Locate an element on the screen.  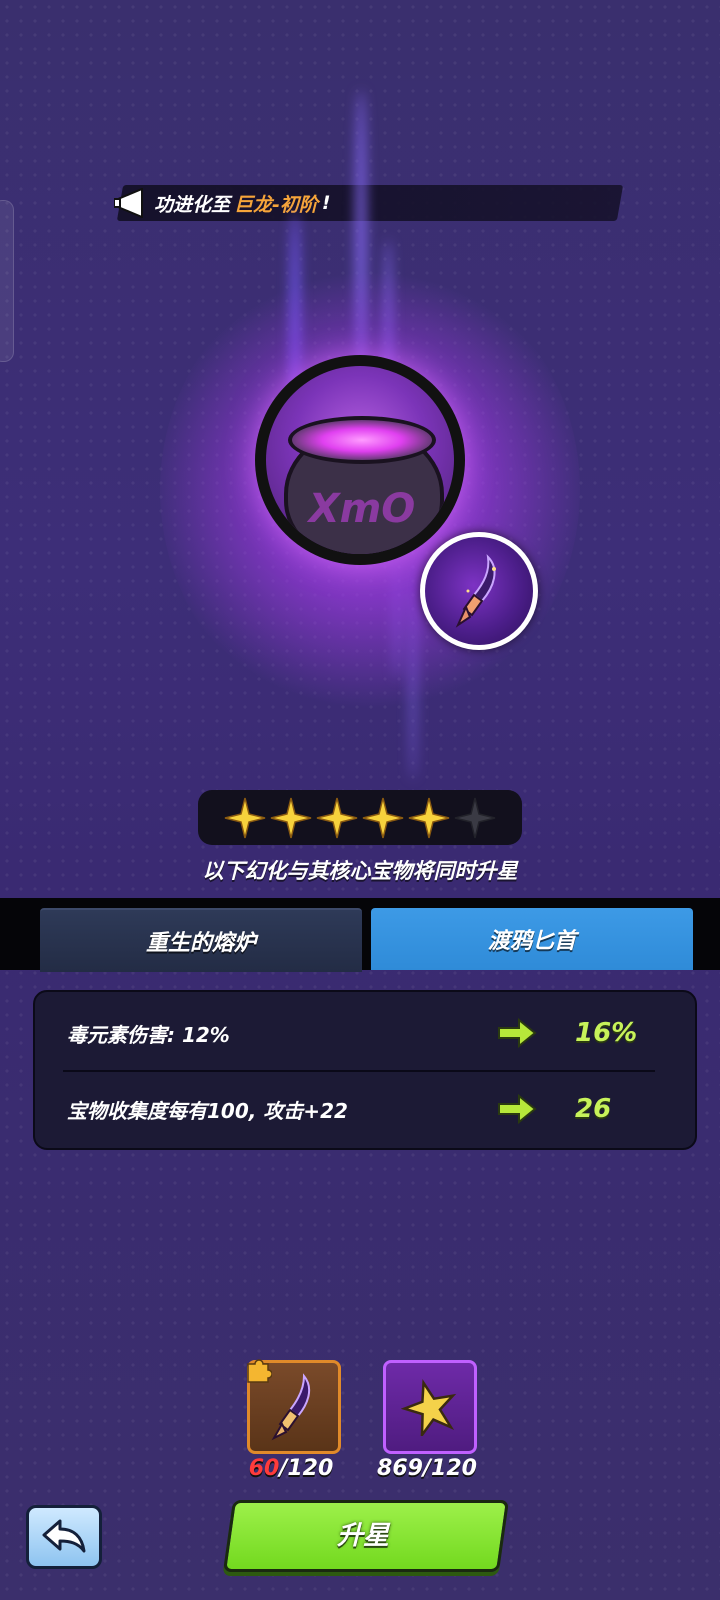
star-fragment-icon is located at coordinates (429, 1407).